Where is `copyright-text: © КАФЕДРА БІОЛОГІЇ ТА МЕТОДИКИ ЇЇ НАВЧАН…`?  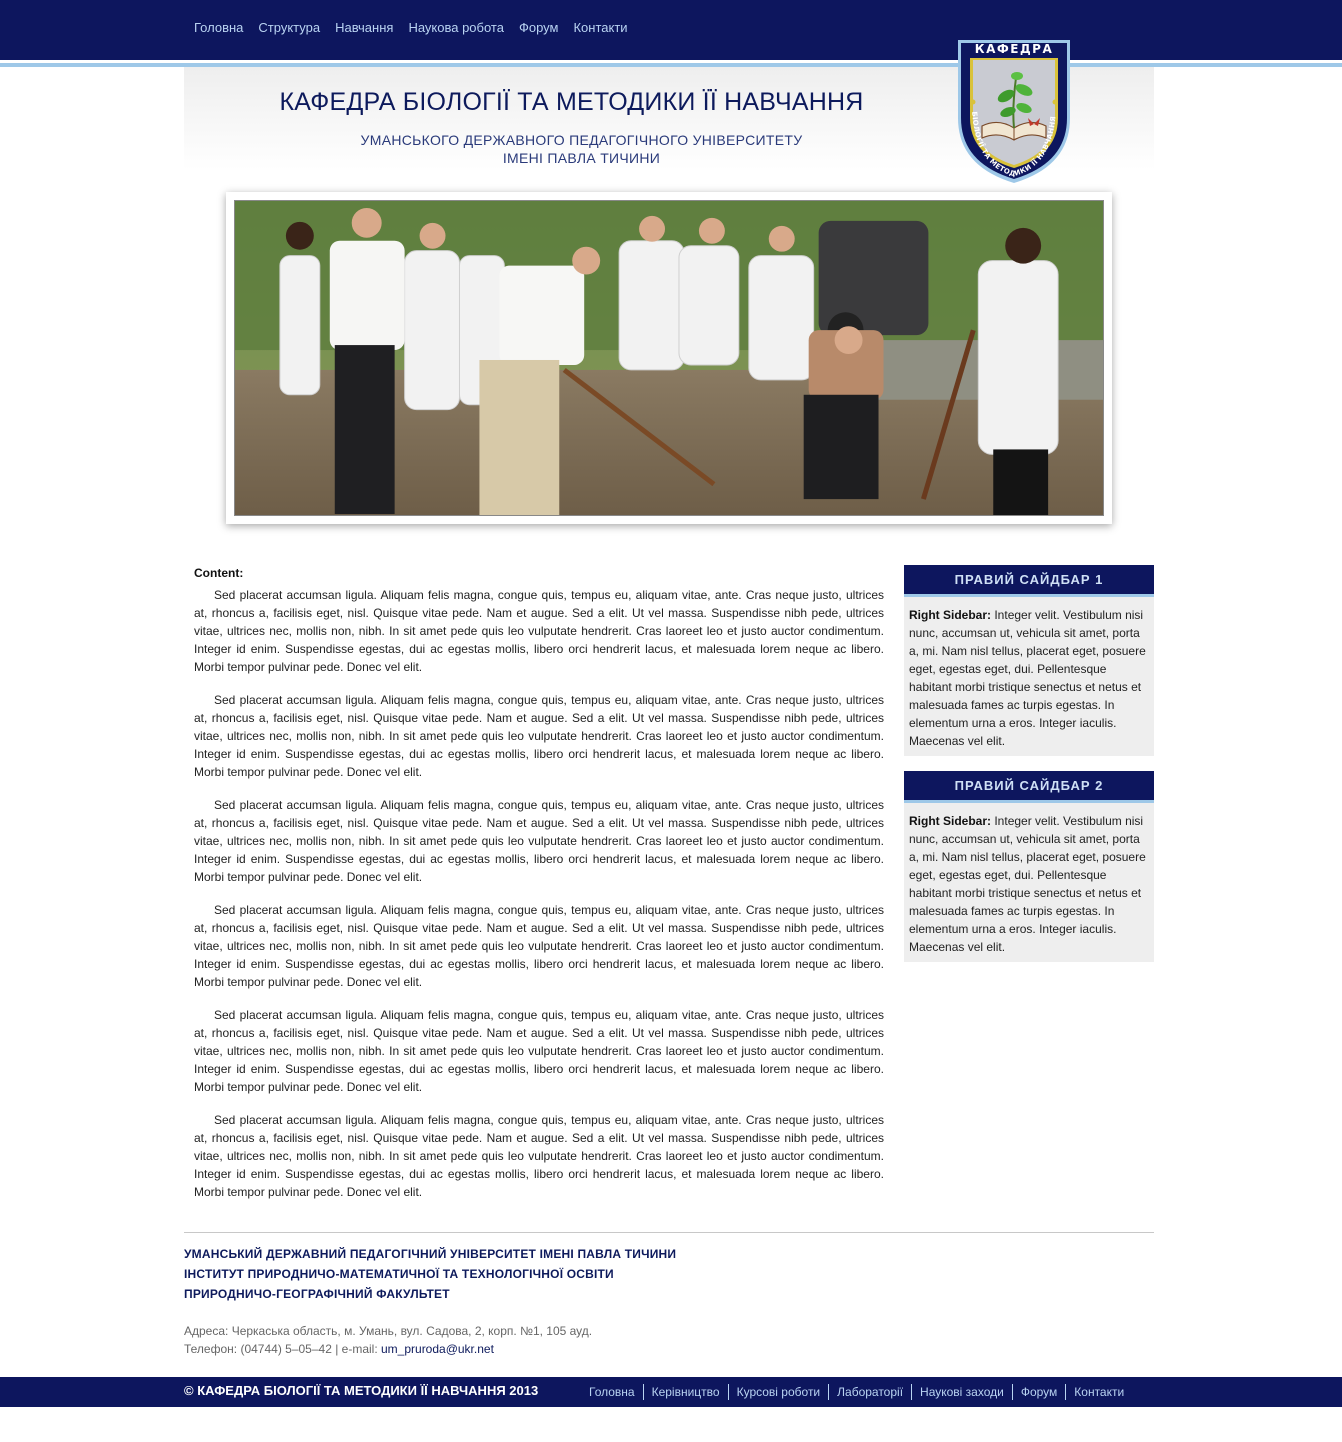
copyright-text: © КАФЕДРА БІОЛОГІЇ ТА МЕТОДИКИ ЇЇ НАВЧАН… is located at coordinates (361, 1390).